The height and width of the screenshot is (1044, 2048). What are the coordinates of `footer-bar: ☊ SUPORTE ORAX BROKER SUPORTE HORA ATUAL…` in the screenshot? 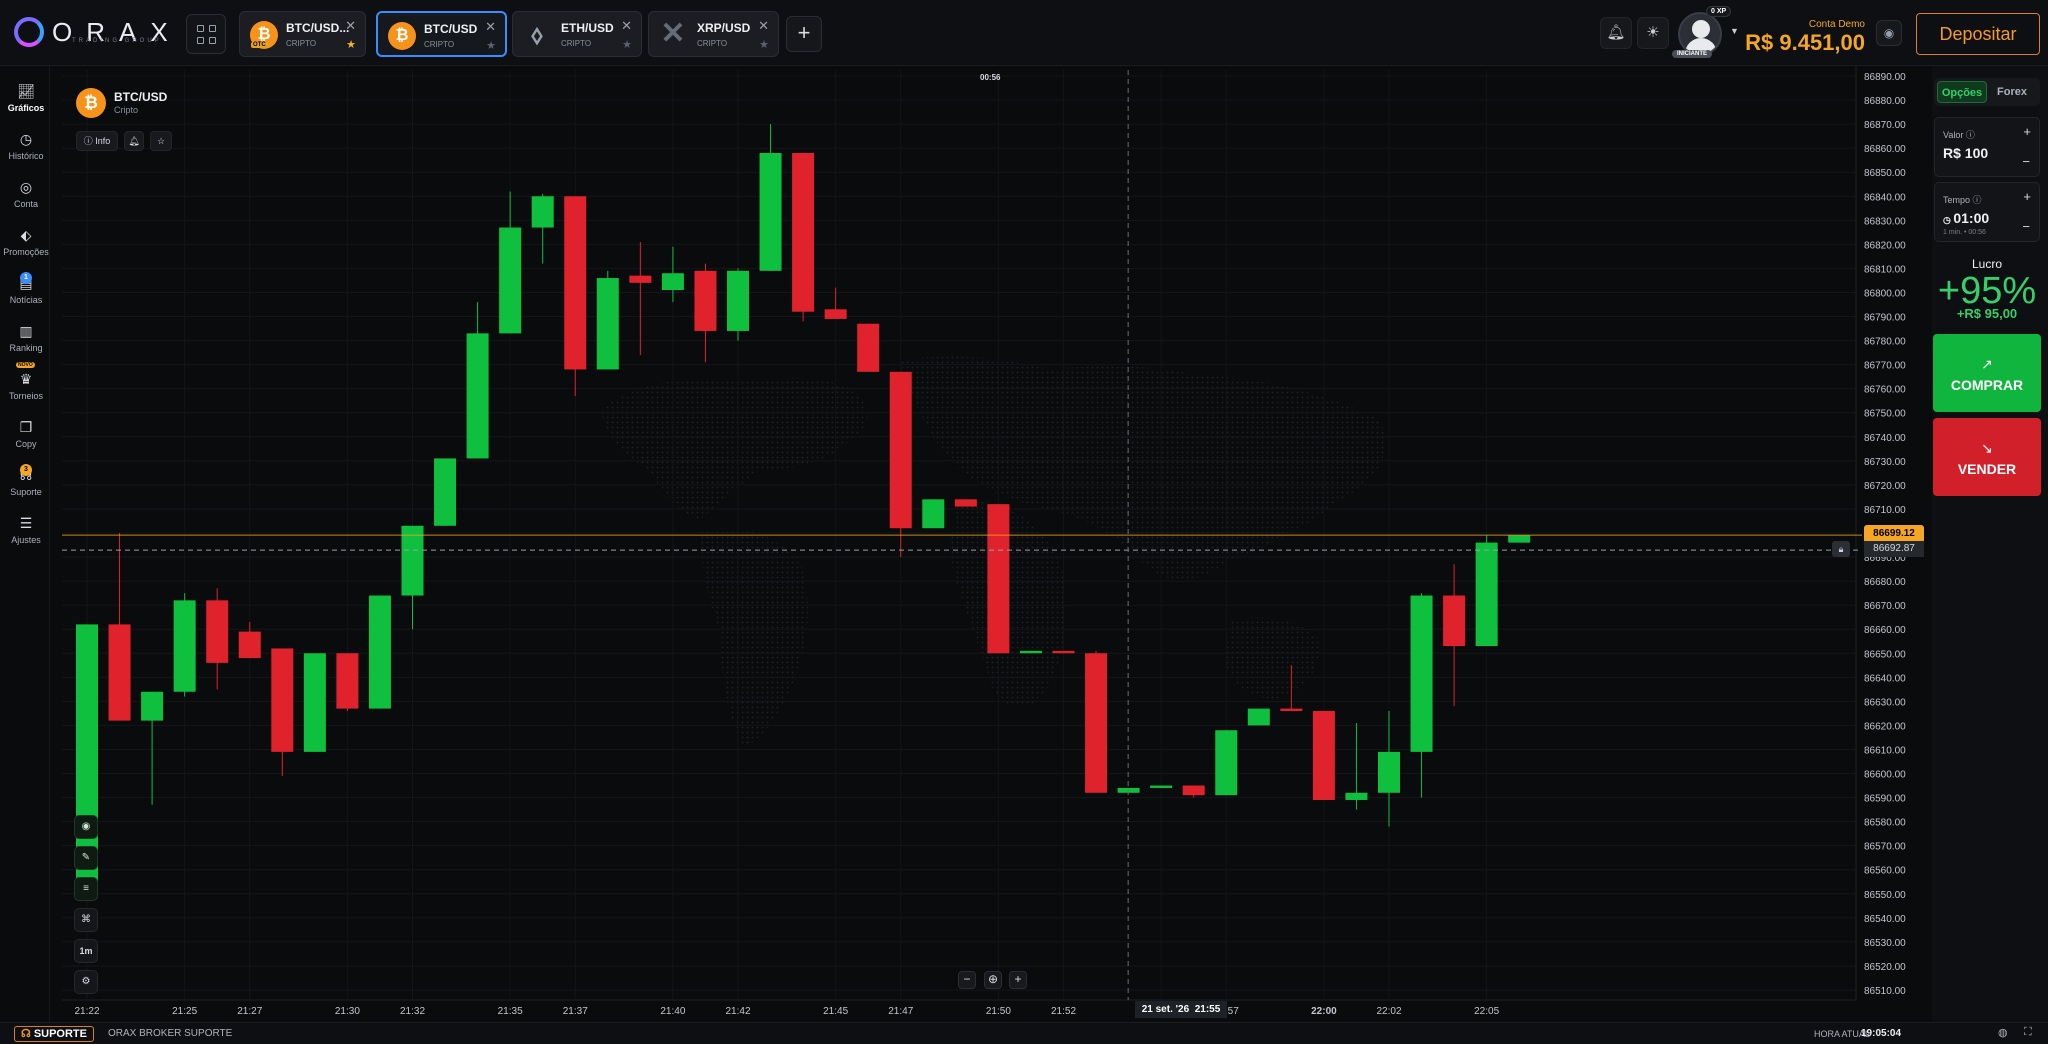 It's located at (1024, 1033).